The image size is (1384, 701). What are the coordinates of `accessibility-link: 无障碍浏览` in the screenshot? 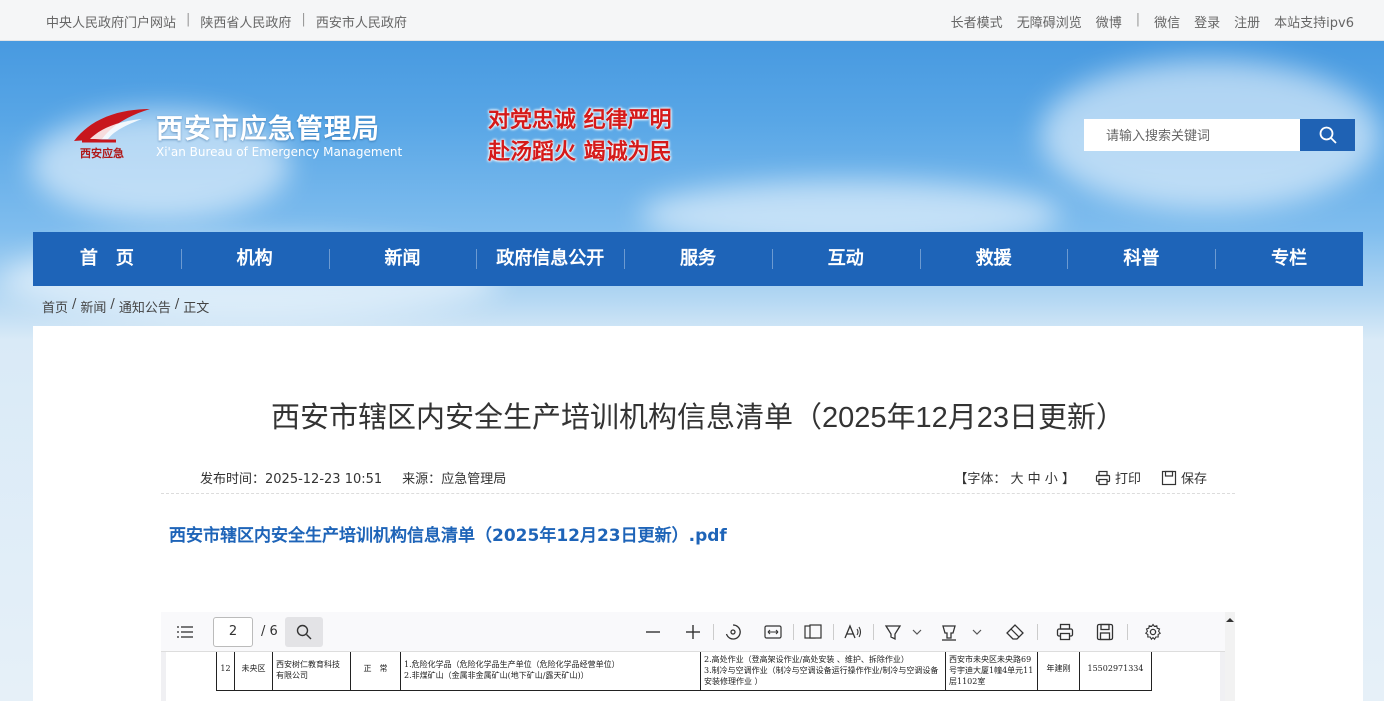 It's located at (1049, 21).